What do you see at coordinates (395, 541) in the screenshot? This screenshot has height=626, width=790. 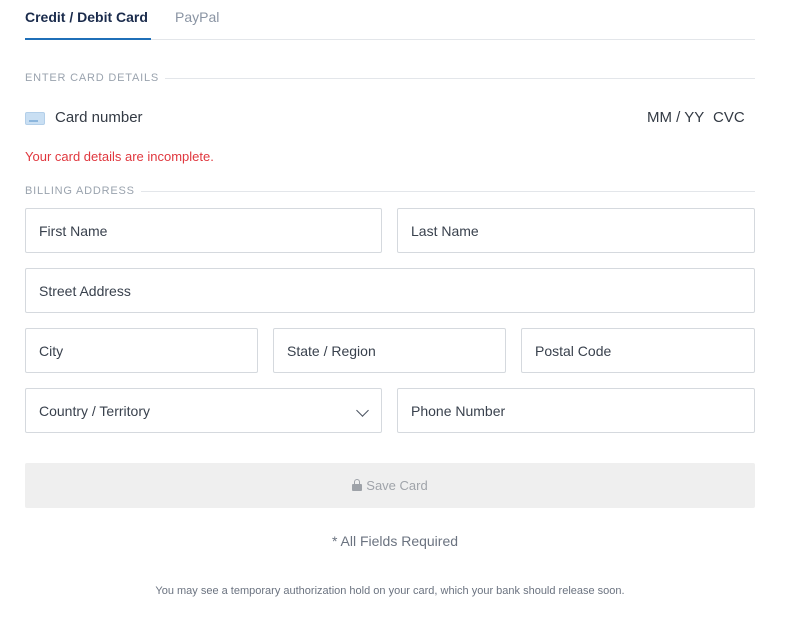 I see `required-fields-note: * All Fields Required` at bounding box center [395, 541].